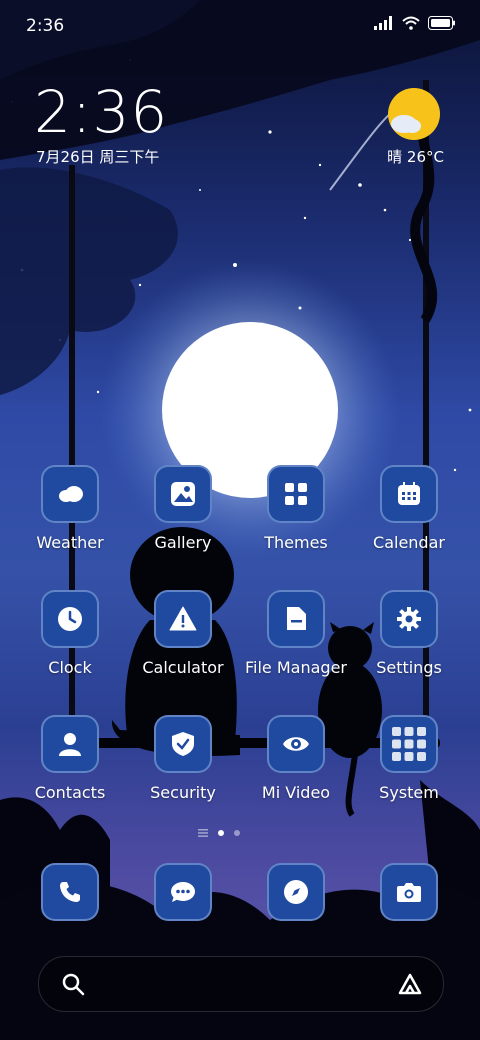  I want to click on app-themes: Themes, so click(296, 508).